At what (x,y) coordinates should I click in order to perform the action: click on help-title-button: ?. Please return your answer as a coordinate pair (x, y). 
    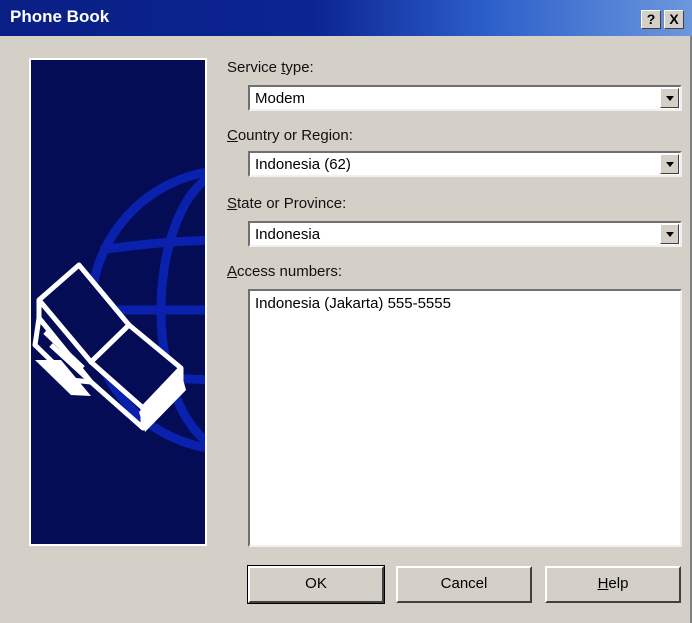
    Looking at the image, I should click on (651, 19).